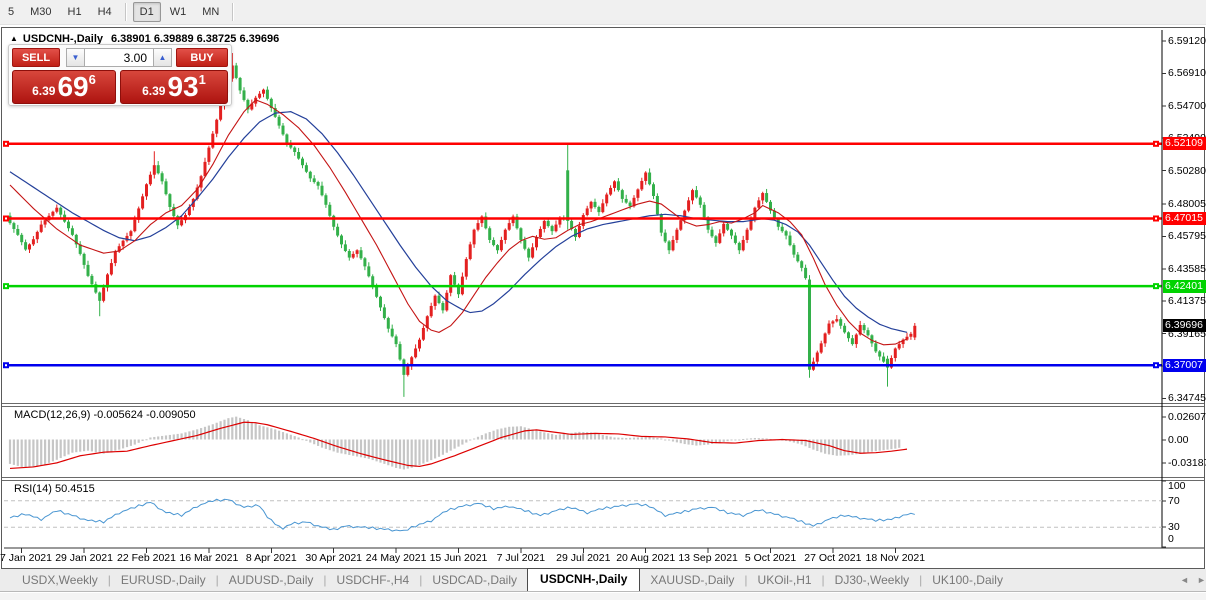  What do you see at coordinates (785, 580) in the screenshot?
I see `chart-tab-ukoilh1: UKOil-,H1` at bounding box center [785, 580].